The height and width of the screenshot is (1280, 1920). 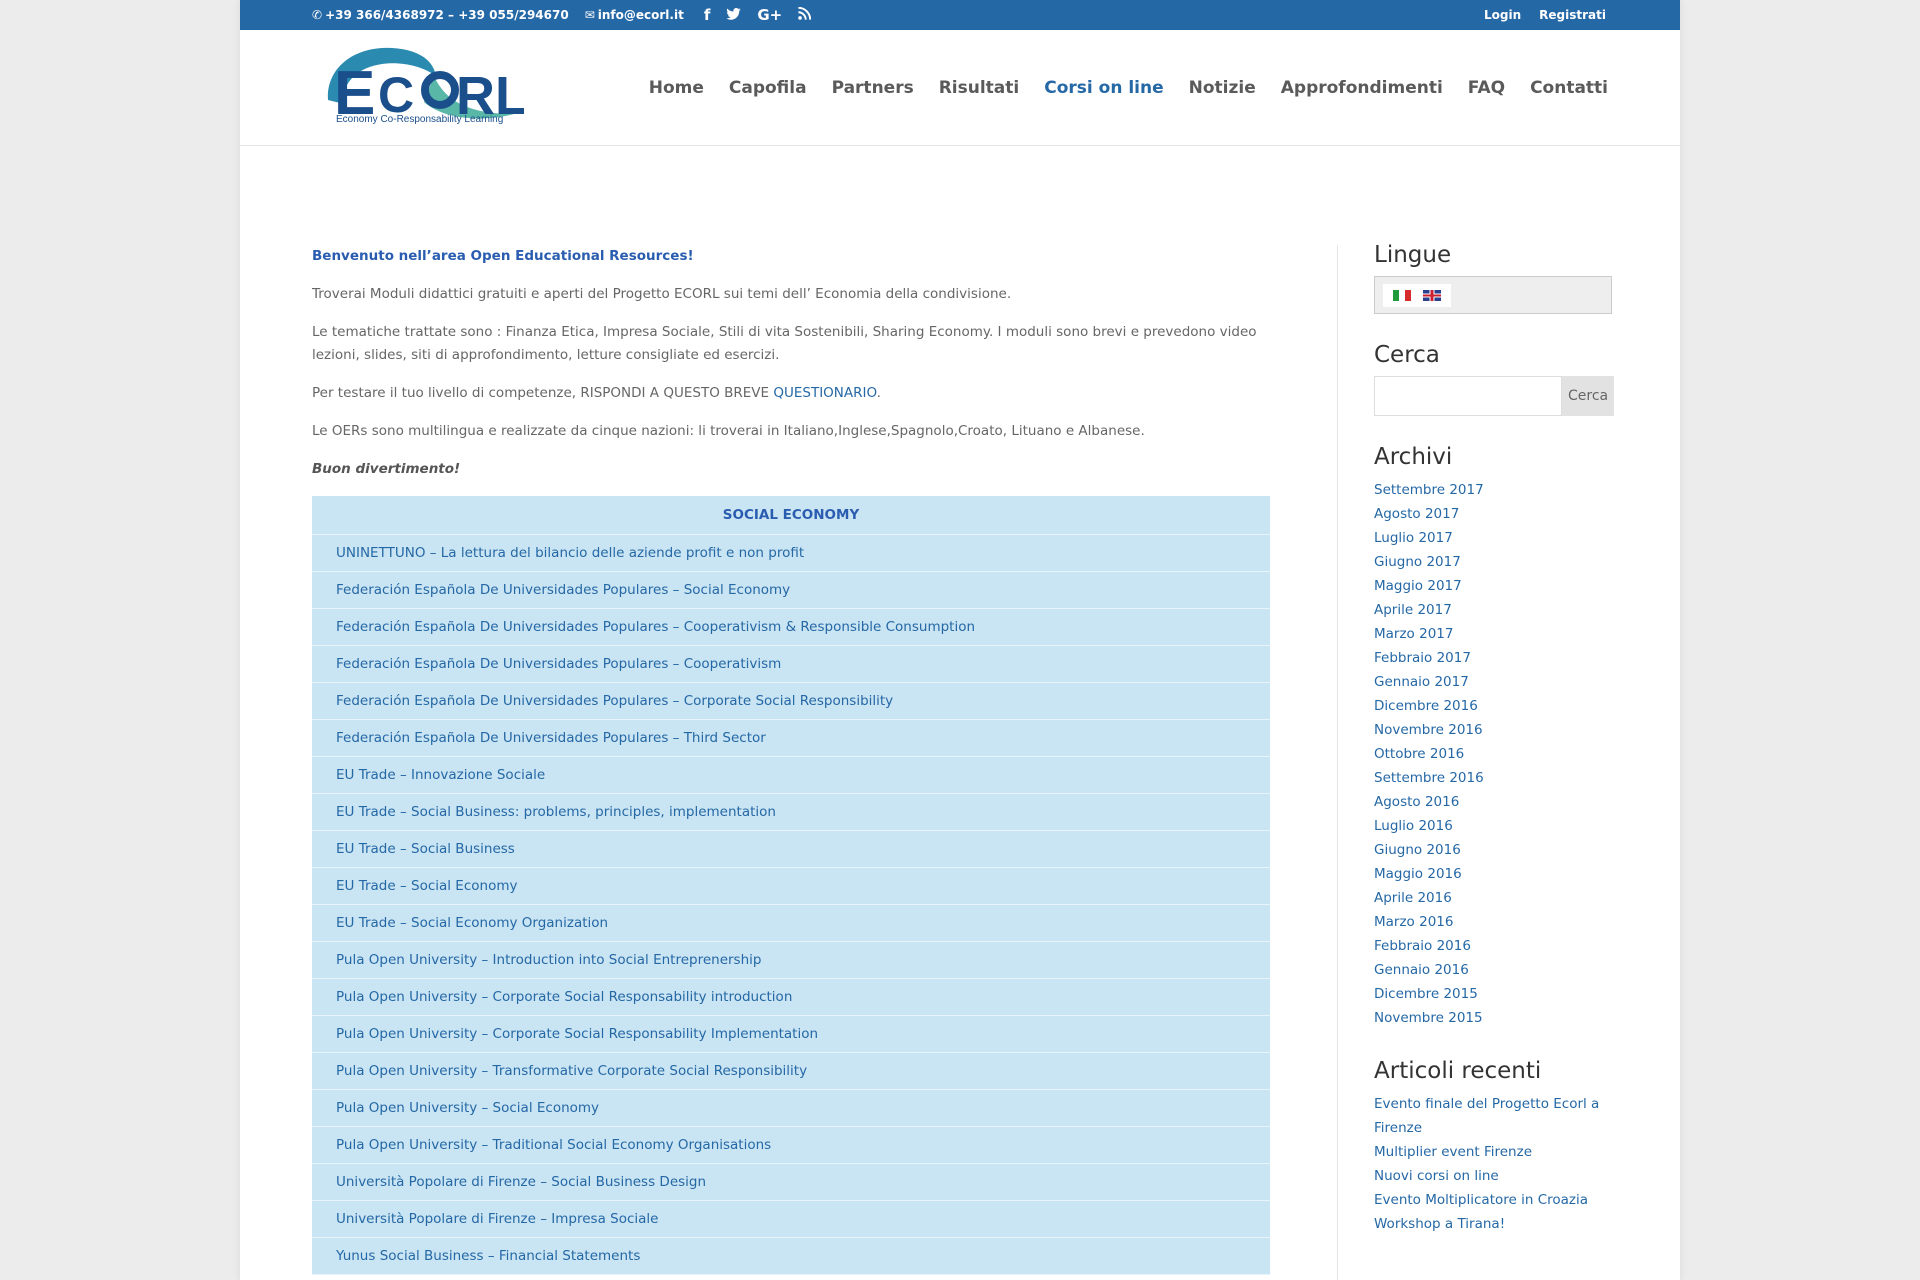 What do you see at coordinates (640, 15) in the screenshot?
I see `email-text: info@ecorl.it` at bounding box center [640, 15].